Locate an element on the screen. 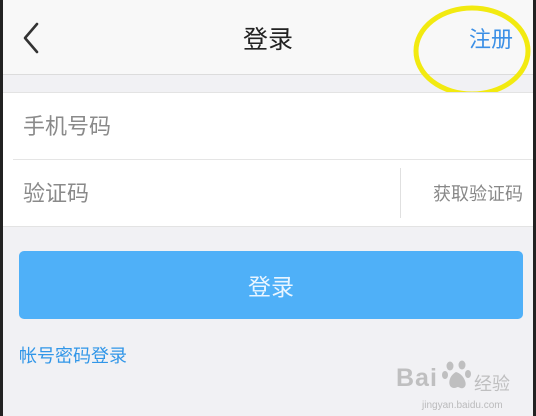 The height and width of the screenshot is (416, 536). chevron-left-icon is located at coordinates (31, 38).